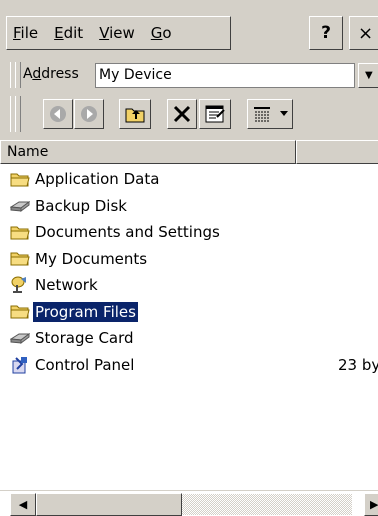  I want to click on address-label-mnemonic: d, so click(37, 74).